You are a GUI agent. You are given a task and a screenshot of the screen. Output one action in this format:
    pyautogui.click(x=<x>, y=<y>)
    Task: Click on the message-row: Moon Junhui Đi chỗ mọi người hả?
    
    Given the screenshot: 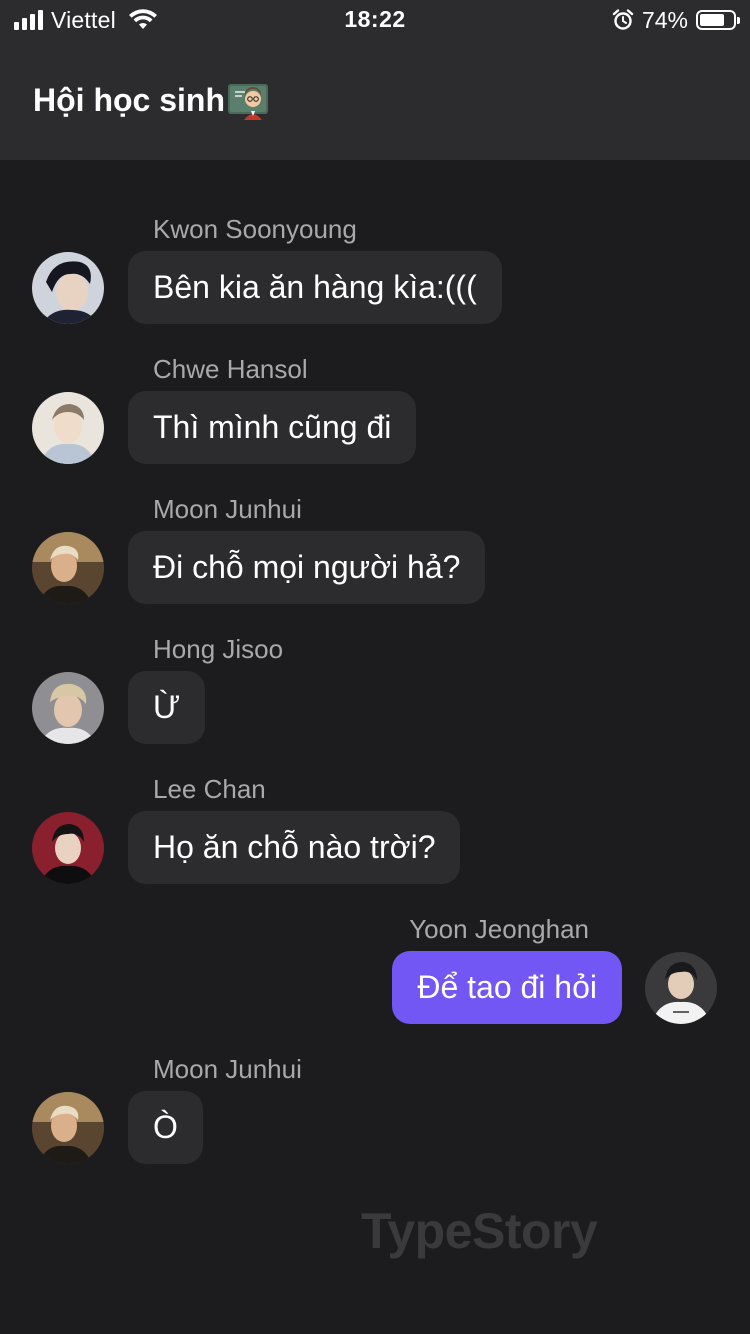 What is the action you would take?
    pyautogui.click(x=375, y=564)
    